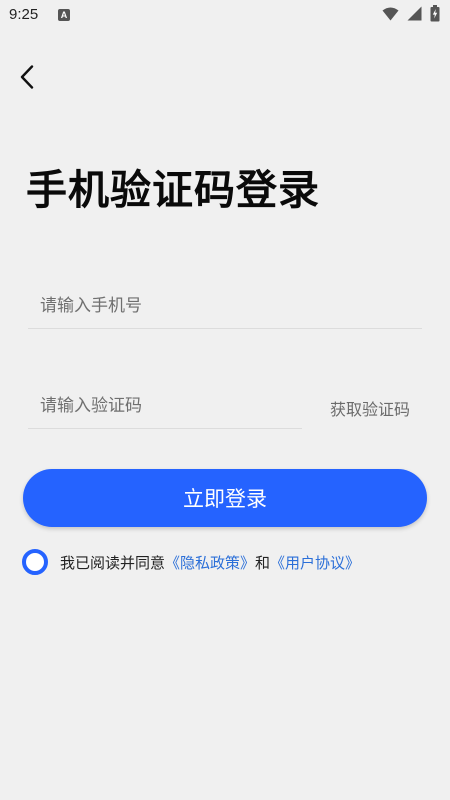 This screenshot has height=800, width=450. I want to click on back-button, so click(27, 79).